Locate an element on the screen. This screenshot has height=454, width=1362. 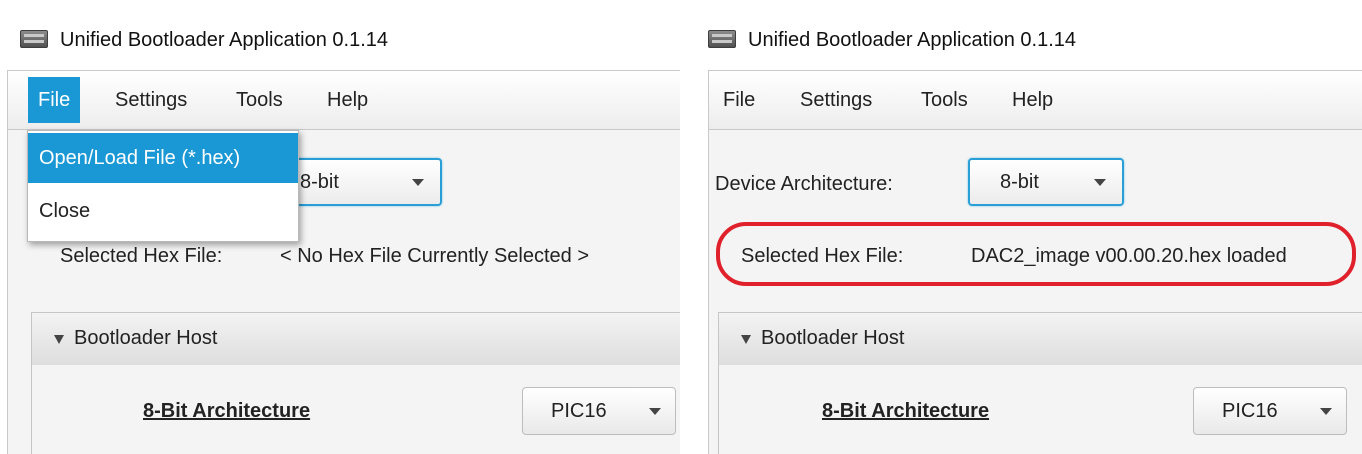
file-dropdown-menu: Open/Load File (*.hex) Close is located at coordinates (163, 186).